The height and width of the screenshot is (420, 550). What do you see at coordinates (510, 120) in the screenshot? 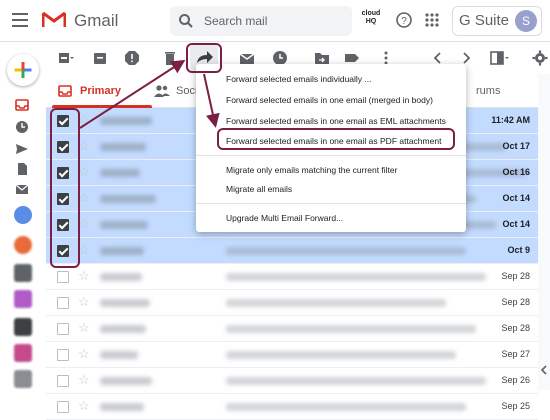
I see `email-date: 11:42 AM` at bounding box center [510, 120].